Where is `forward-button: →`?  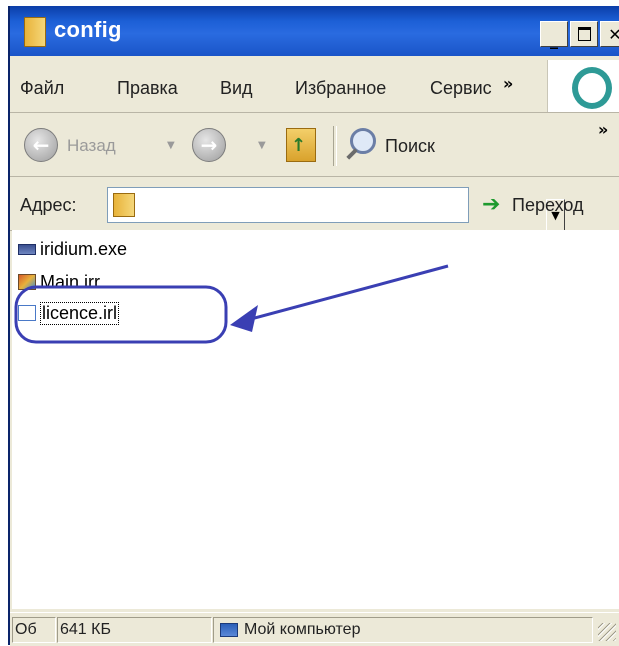 forward-button: → is located at coordinates (209, 145).